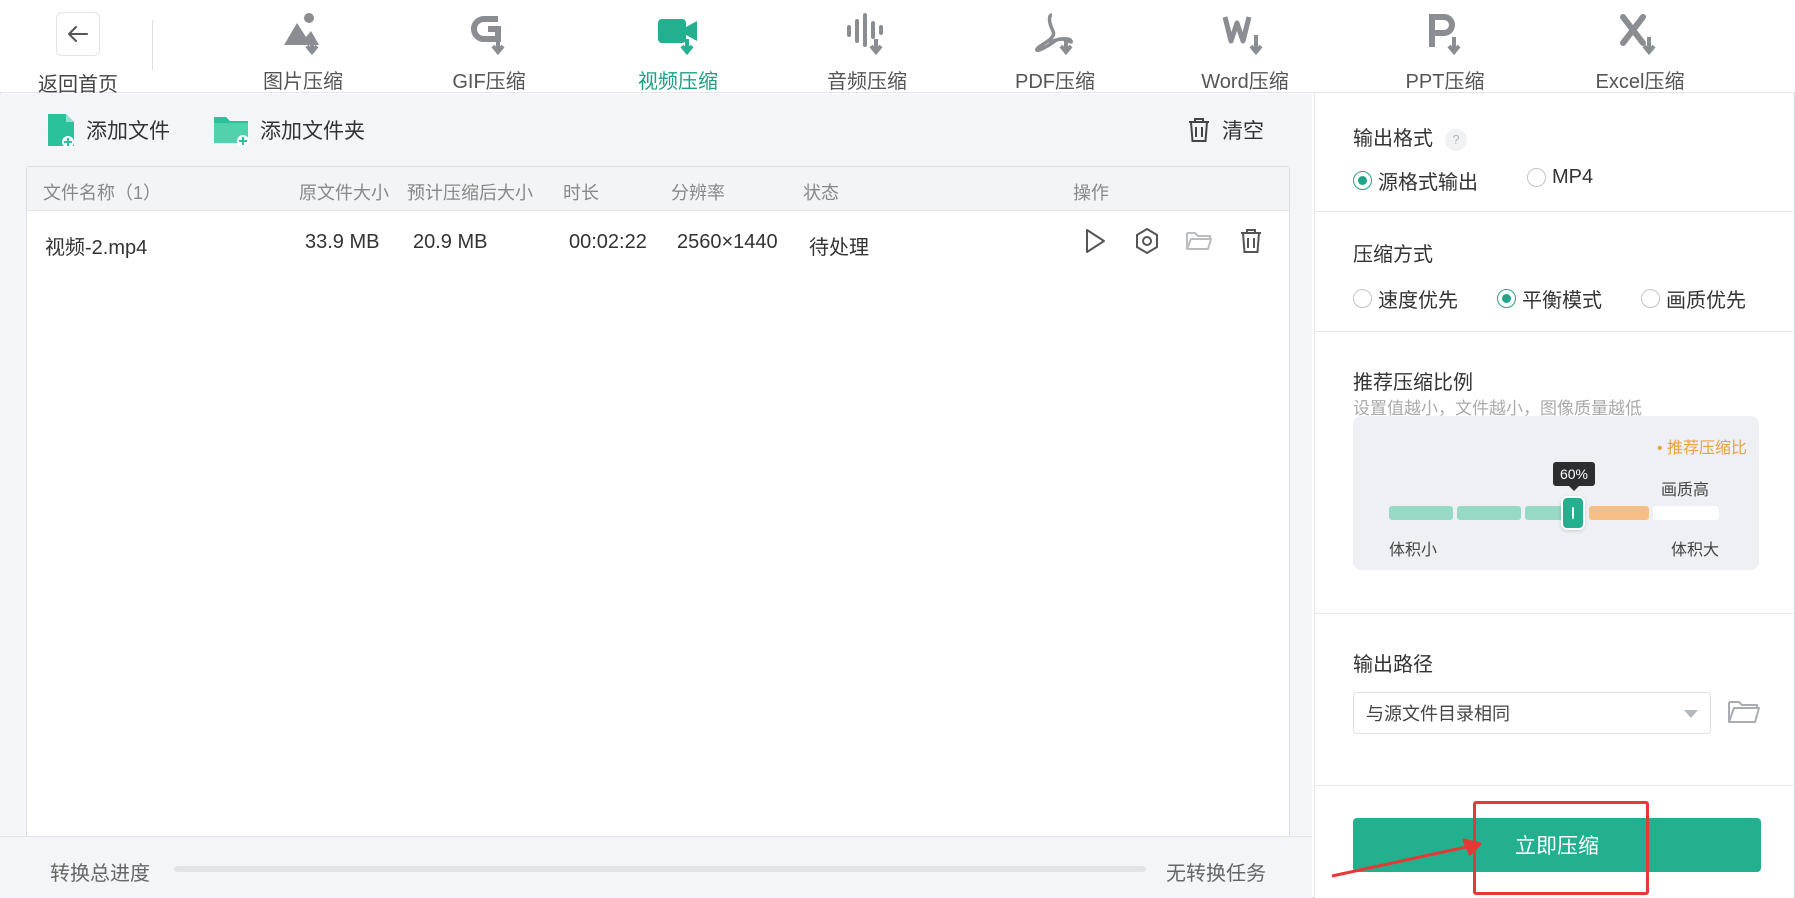 The height and width of the screenshot is (898, 1795). I want to click on size-large-label: 体积大, so click(1695, 550).